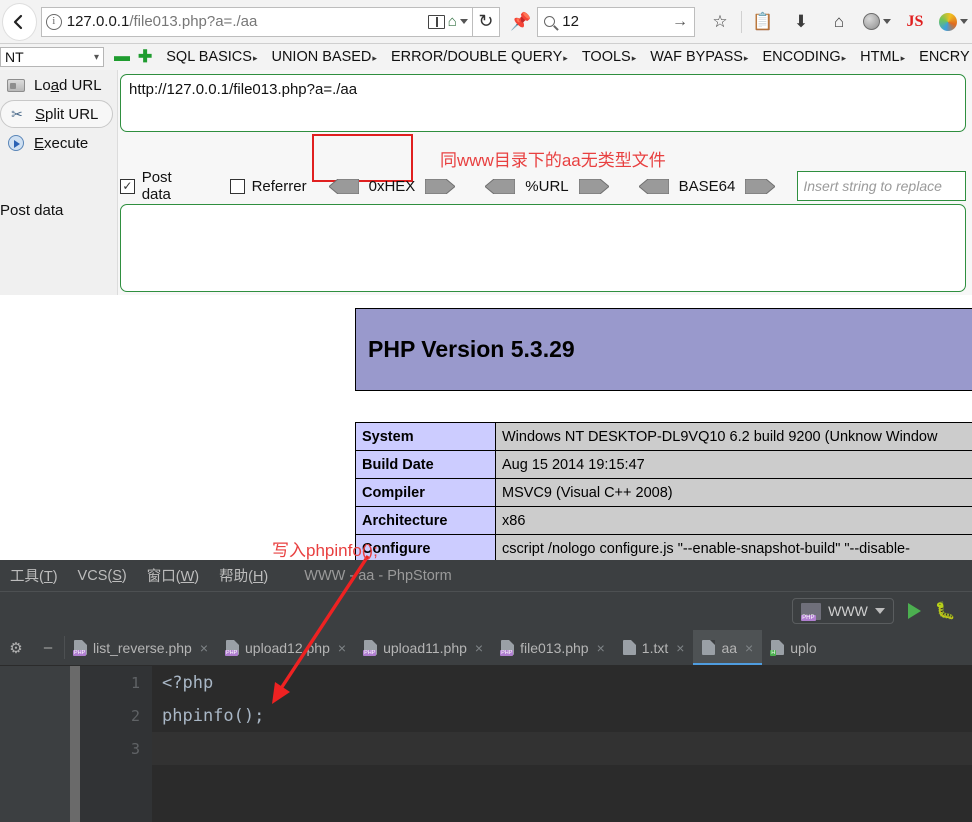 This screenshot has width=972, height=822. I want to click on bookmark-star-icon: ☆, so click(720, 22).